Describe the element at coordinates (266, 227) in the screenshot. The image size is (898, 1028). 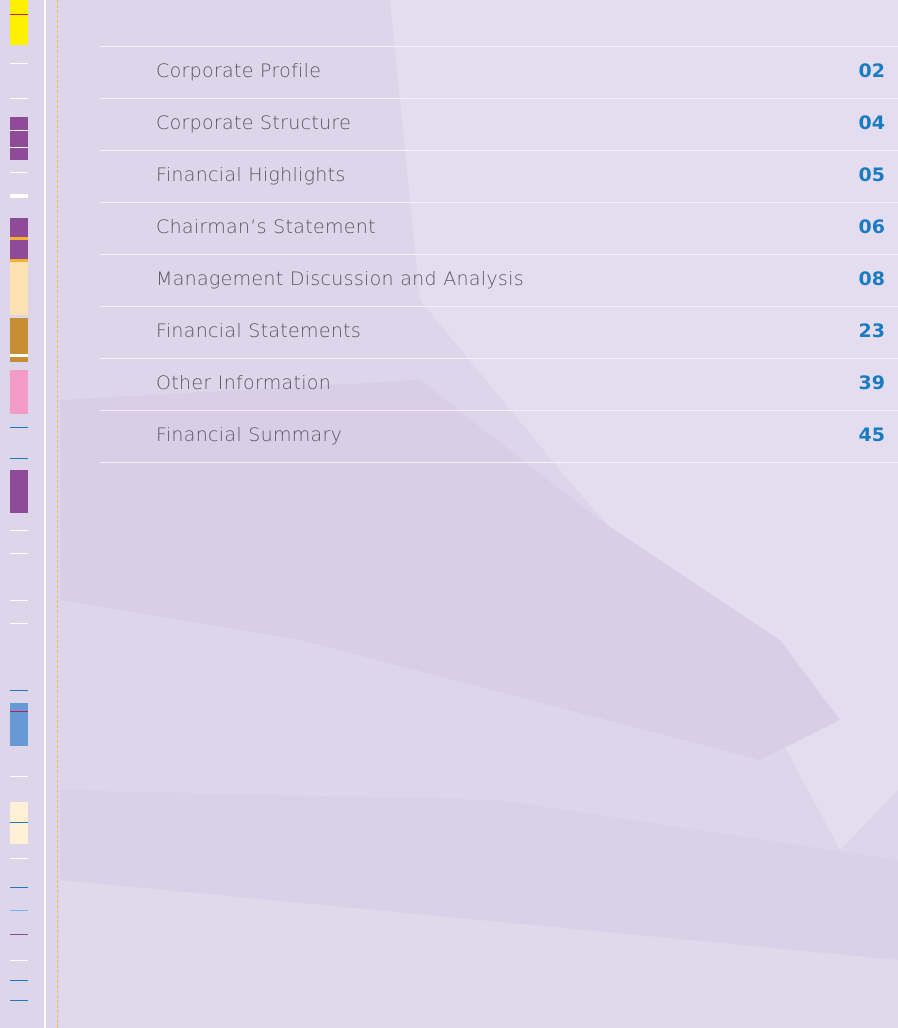
I see `toc-entry-title: Chairman’s Statement` at that location.